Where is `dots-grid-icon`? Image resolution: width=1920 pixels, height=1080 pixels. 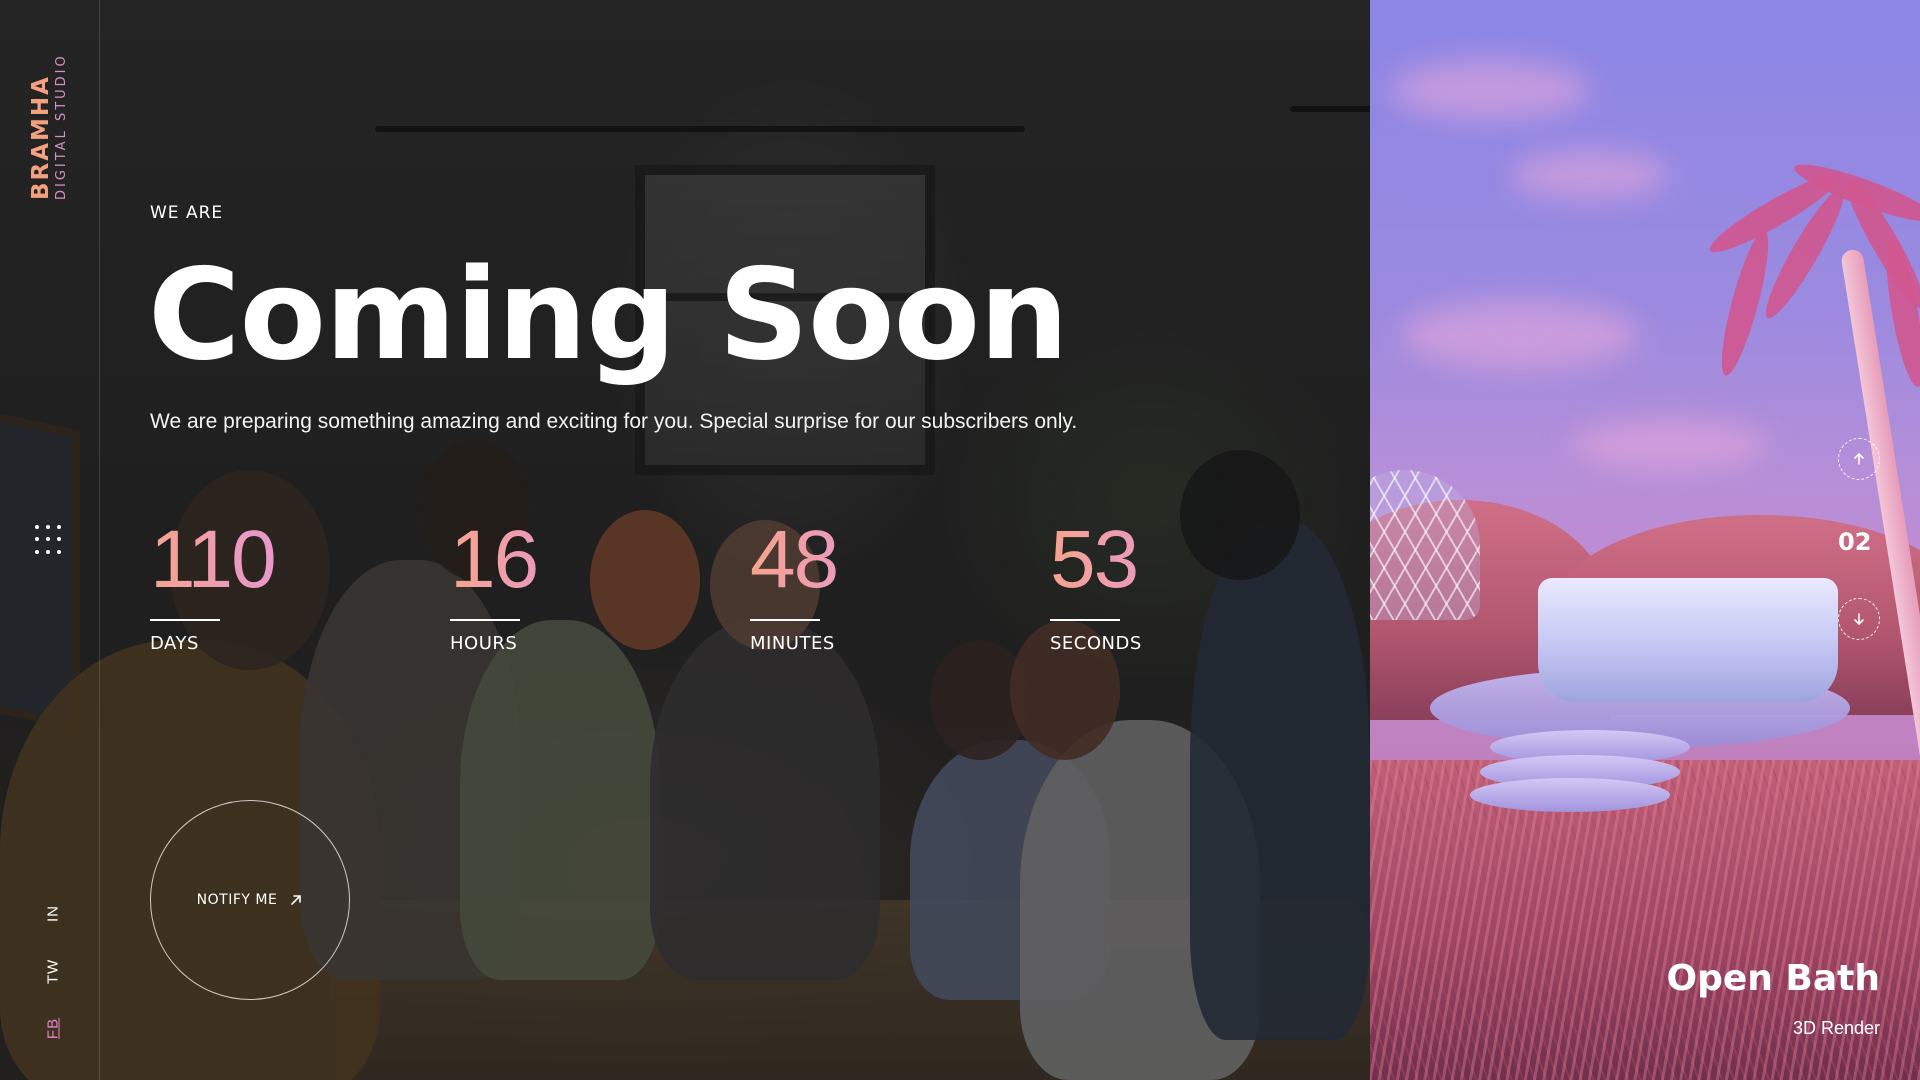
dots-grid-icon is located at coordinates (50, 540).